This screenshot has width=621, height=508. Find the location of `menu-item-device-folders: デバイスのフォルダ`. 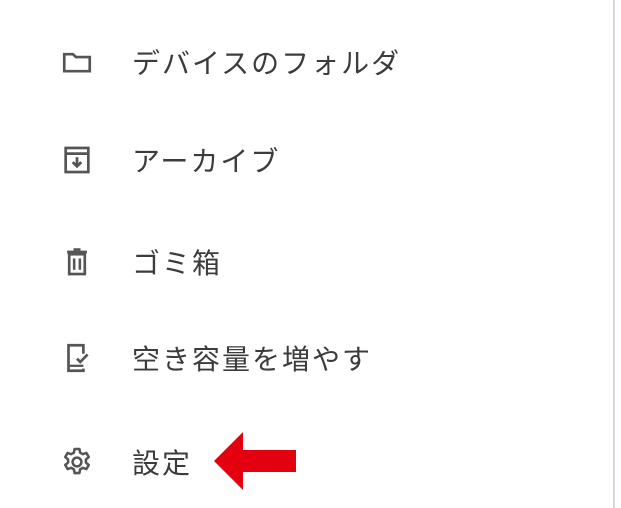

menu-item-device-folders: デバイスのフォルダ is located at coordinates (306, 62).